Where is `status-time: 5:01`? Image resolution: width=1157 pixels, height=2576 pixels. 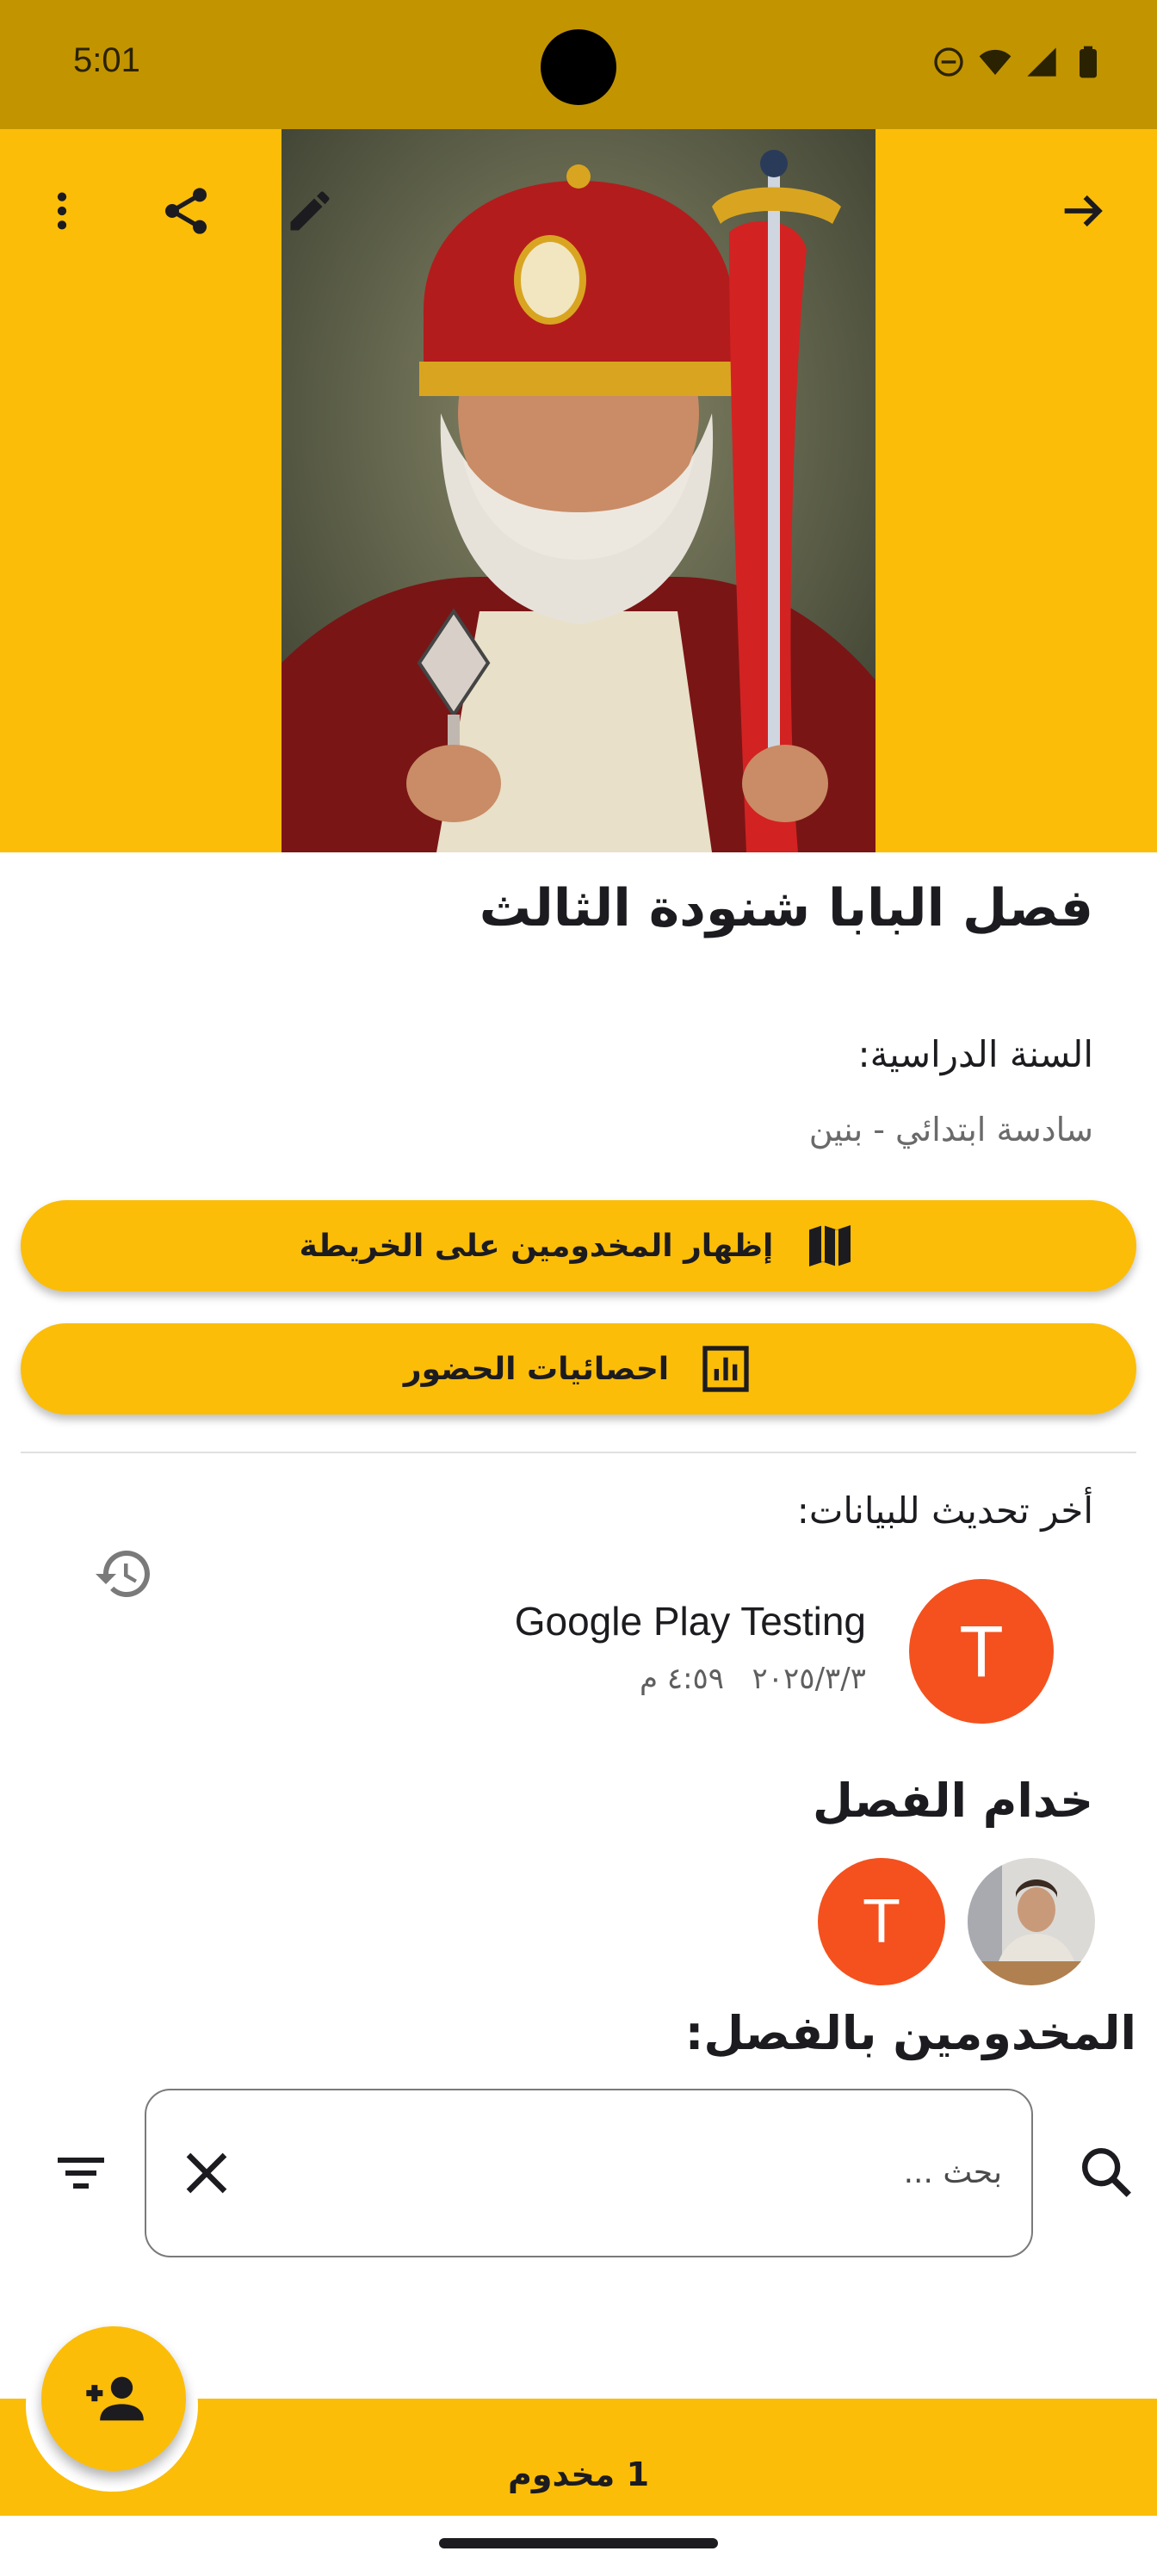
status-time: 5:01 is located at coordinates (106, 60).